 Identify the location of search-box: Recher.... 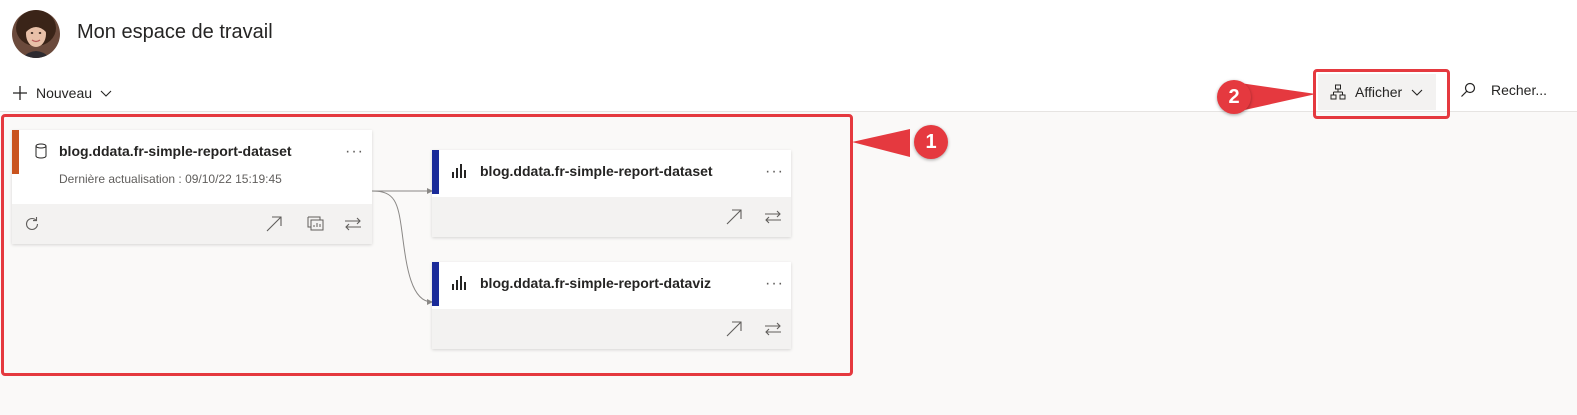
(1503, 90).